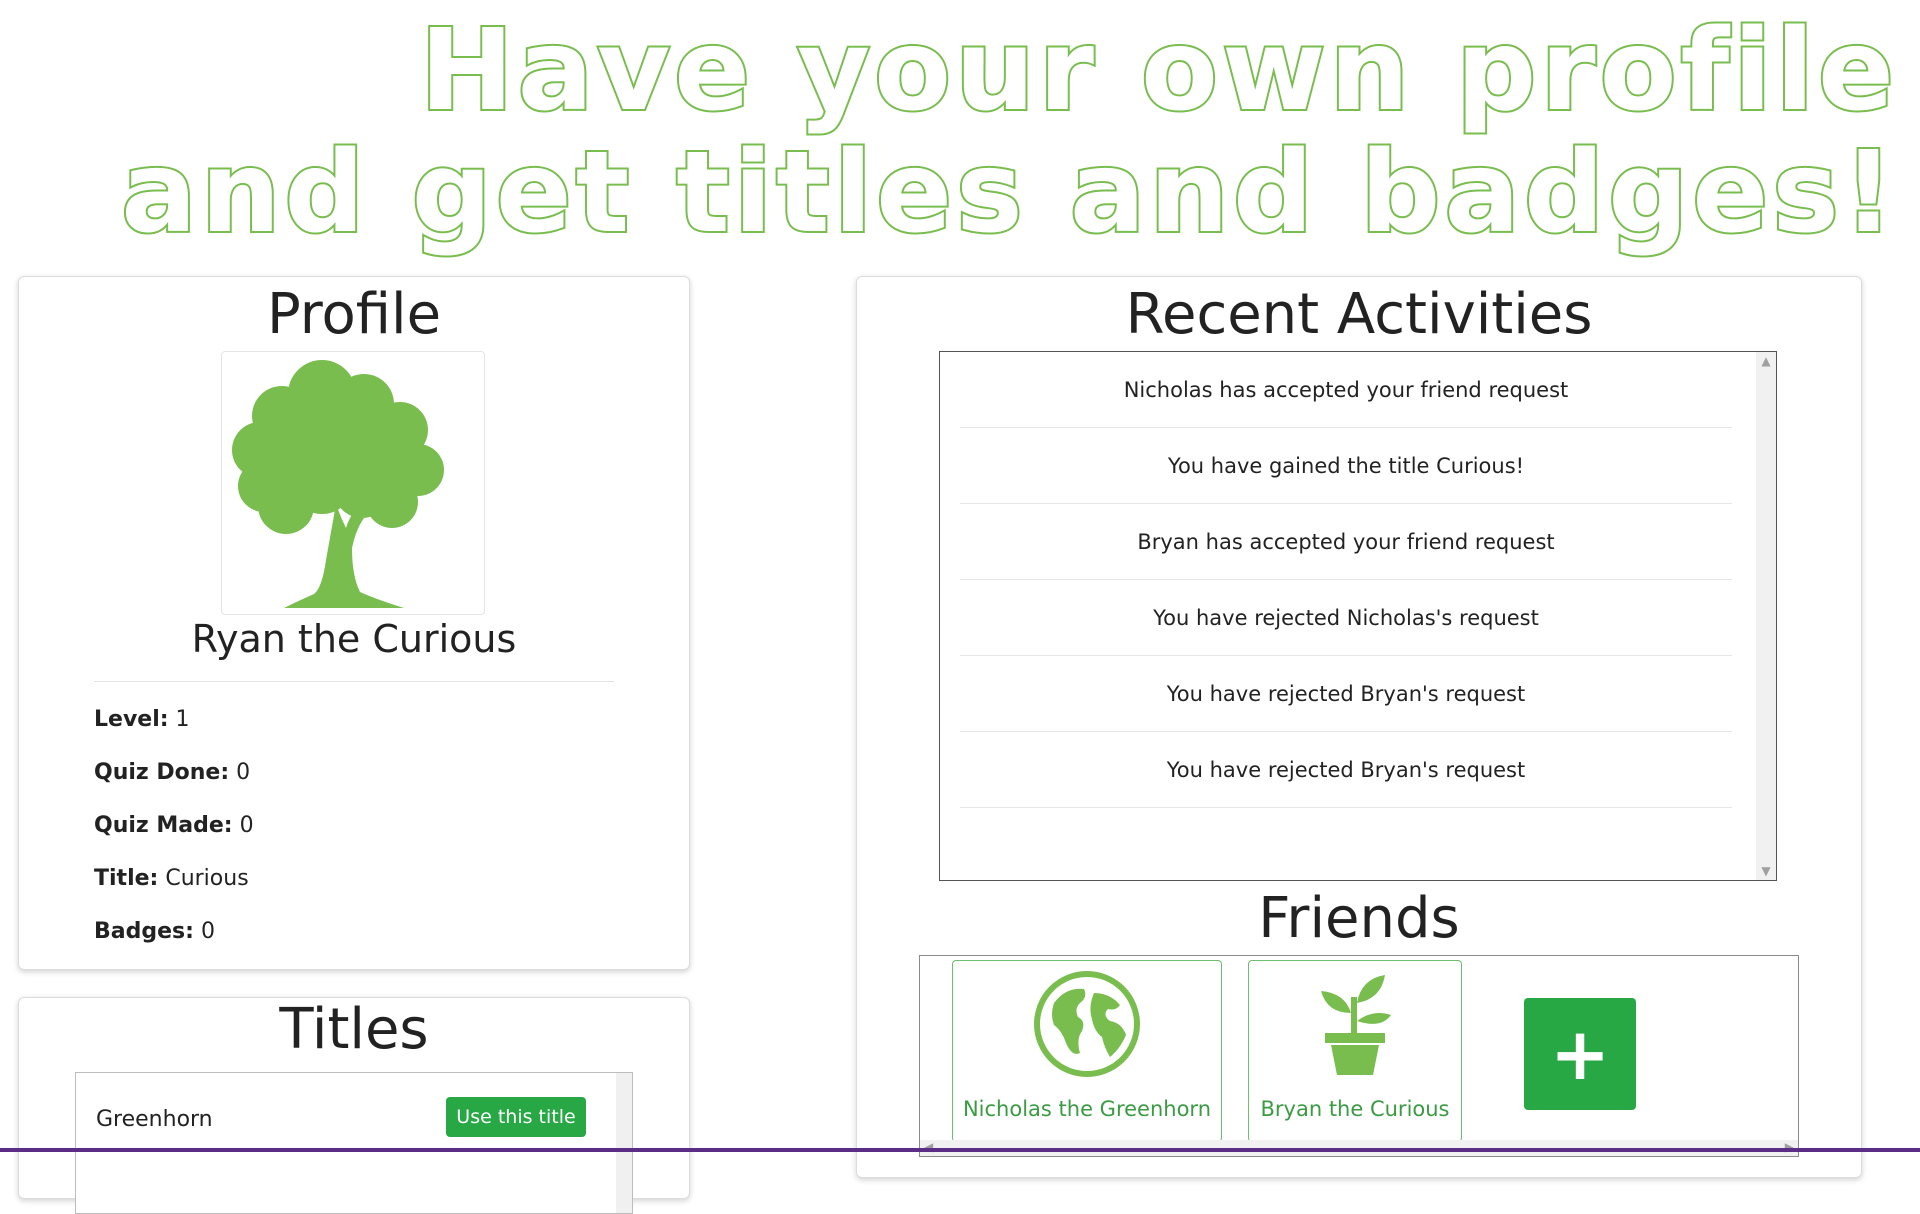  What do you see at coordinates (1359, 314) in the screenshot?
I see `activities-heading: Recent Activities` at bounding box center [1359, 314].